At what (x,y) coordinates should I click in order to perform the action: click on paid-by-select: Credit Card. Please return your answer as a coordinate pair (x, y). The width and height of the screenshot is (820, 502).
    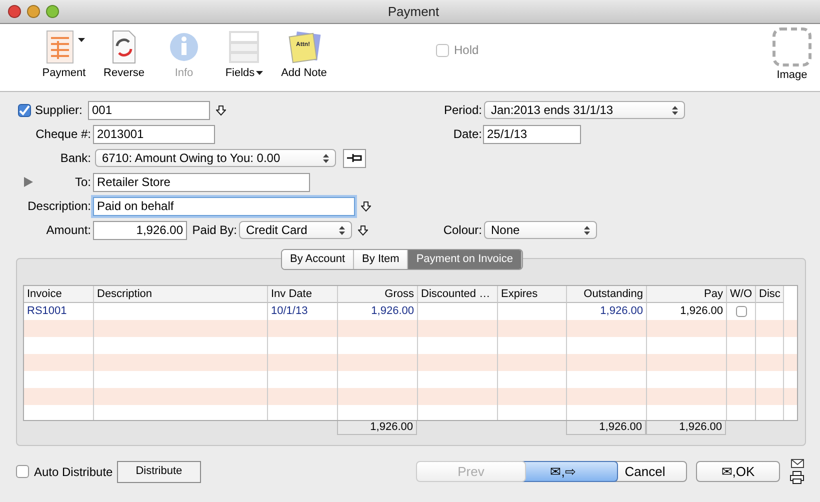
    Looking at the image, I should click on (295, 230).